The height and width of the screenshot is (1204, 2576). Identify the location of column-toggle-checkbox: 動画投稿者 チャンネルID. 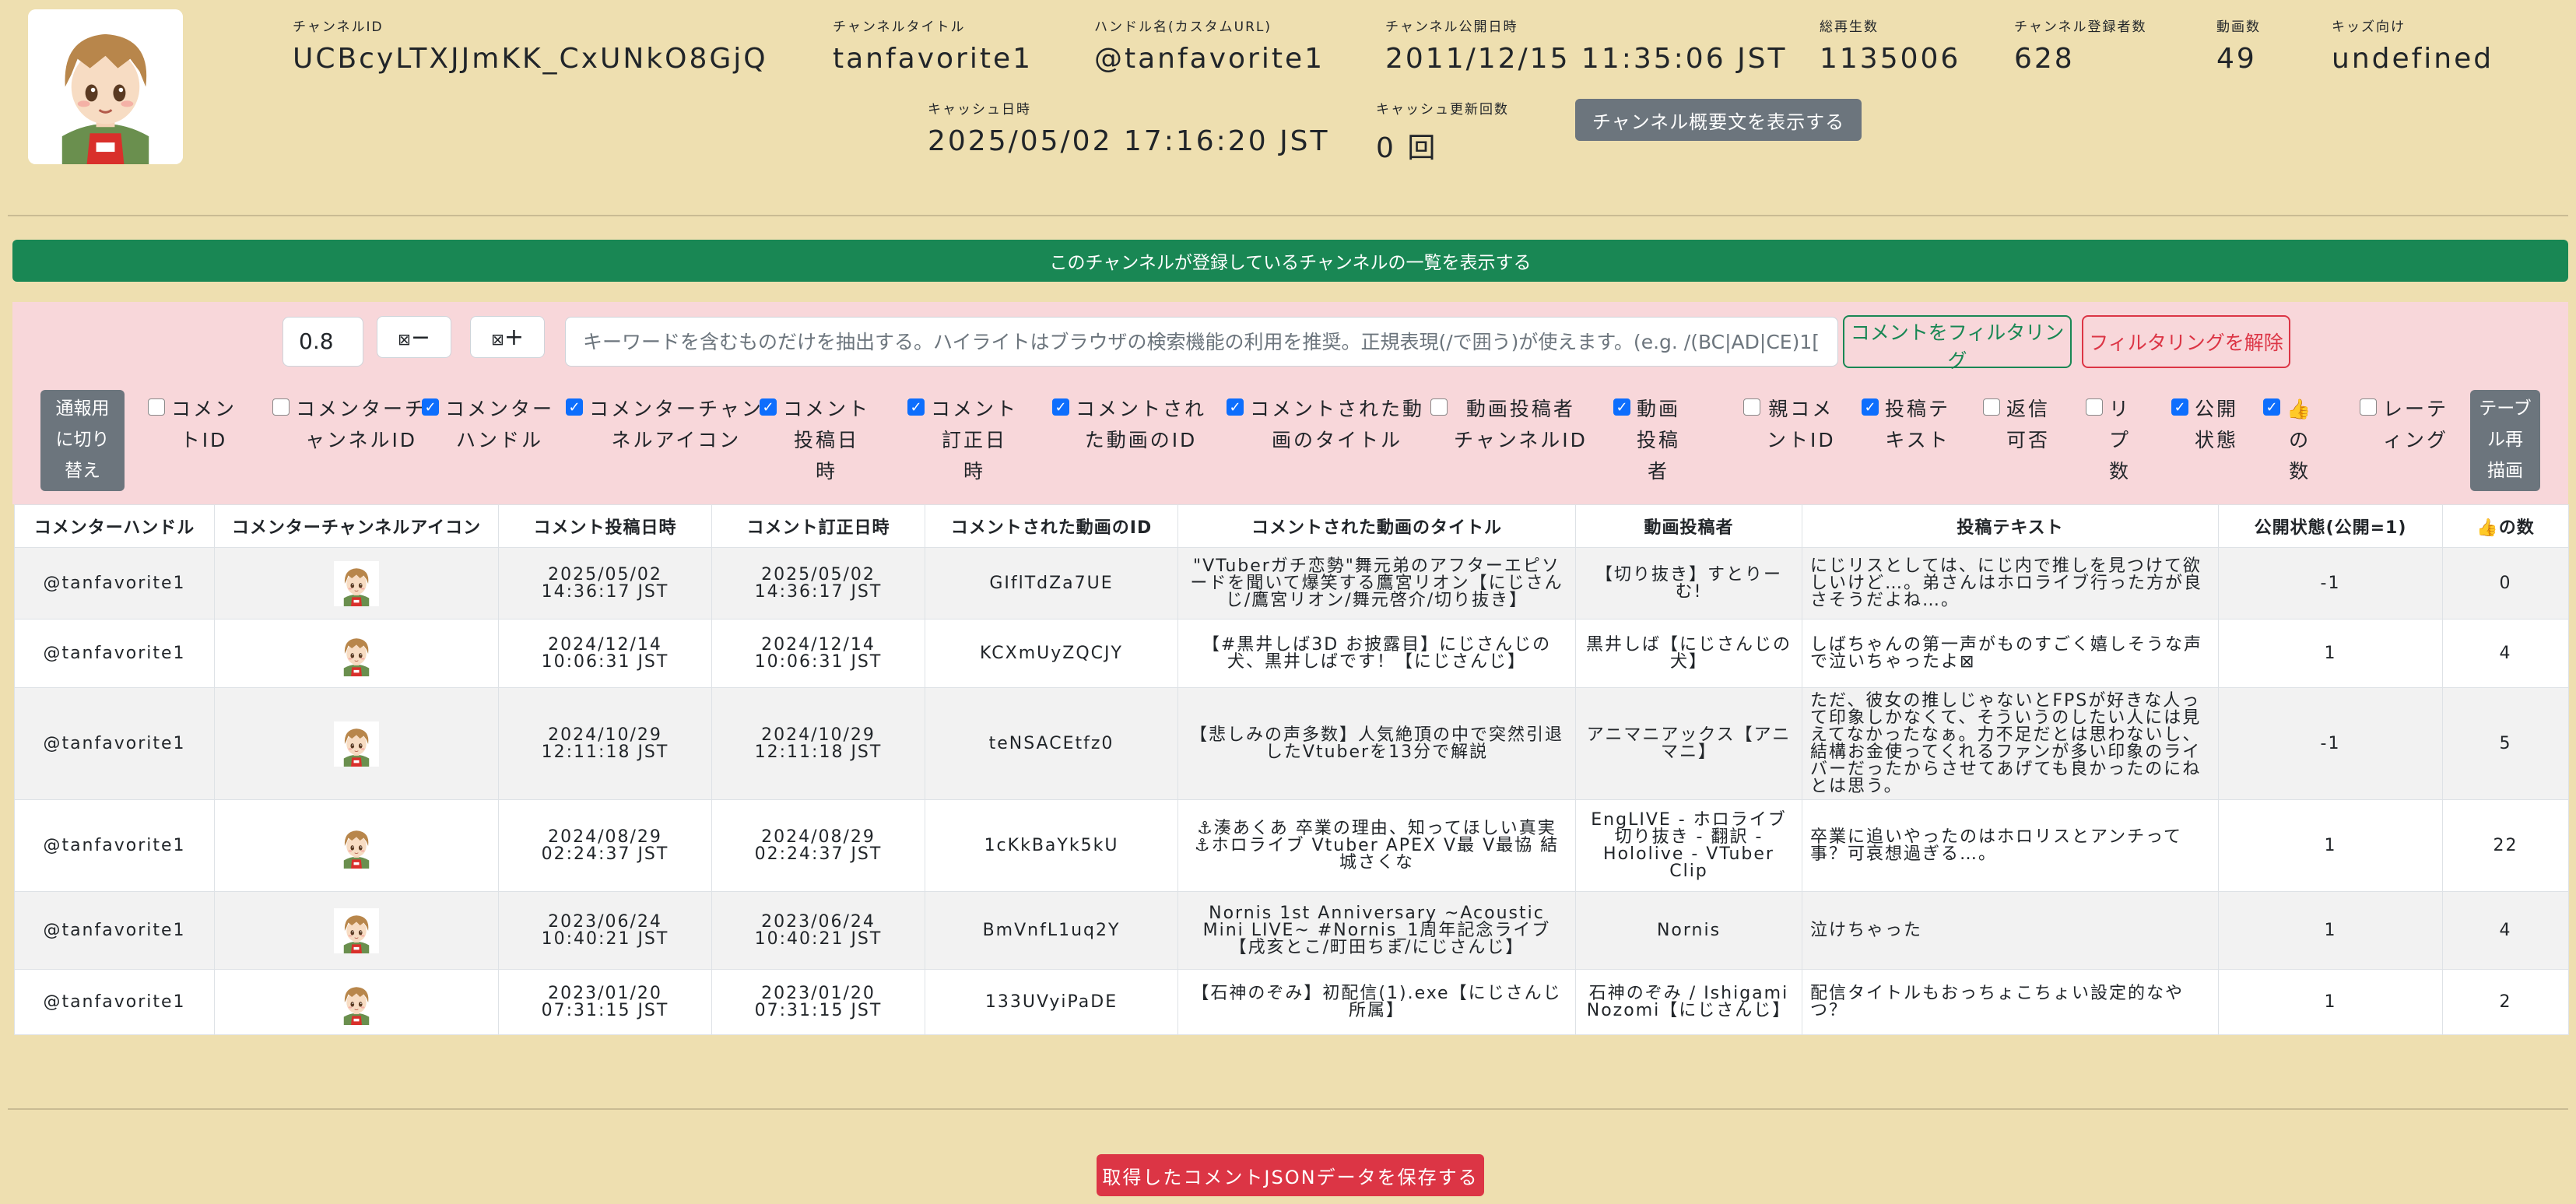
(1509, 425).